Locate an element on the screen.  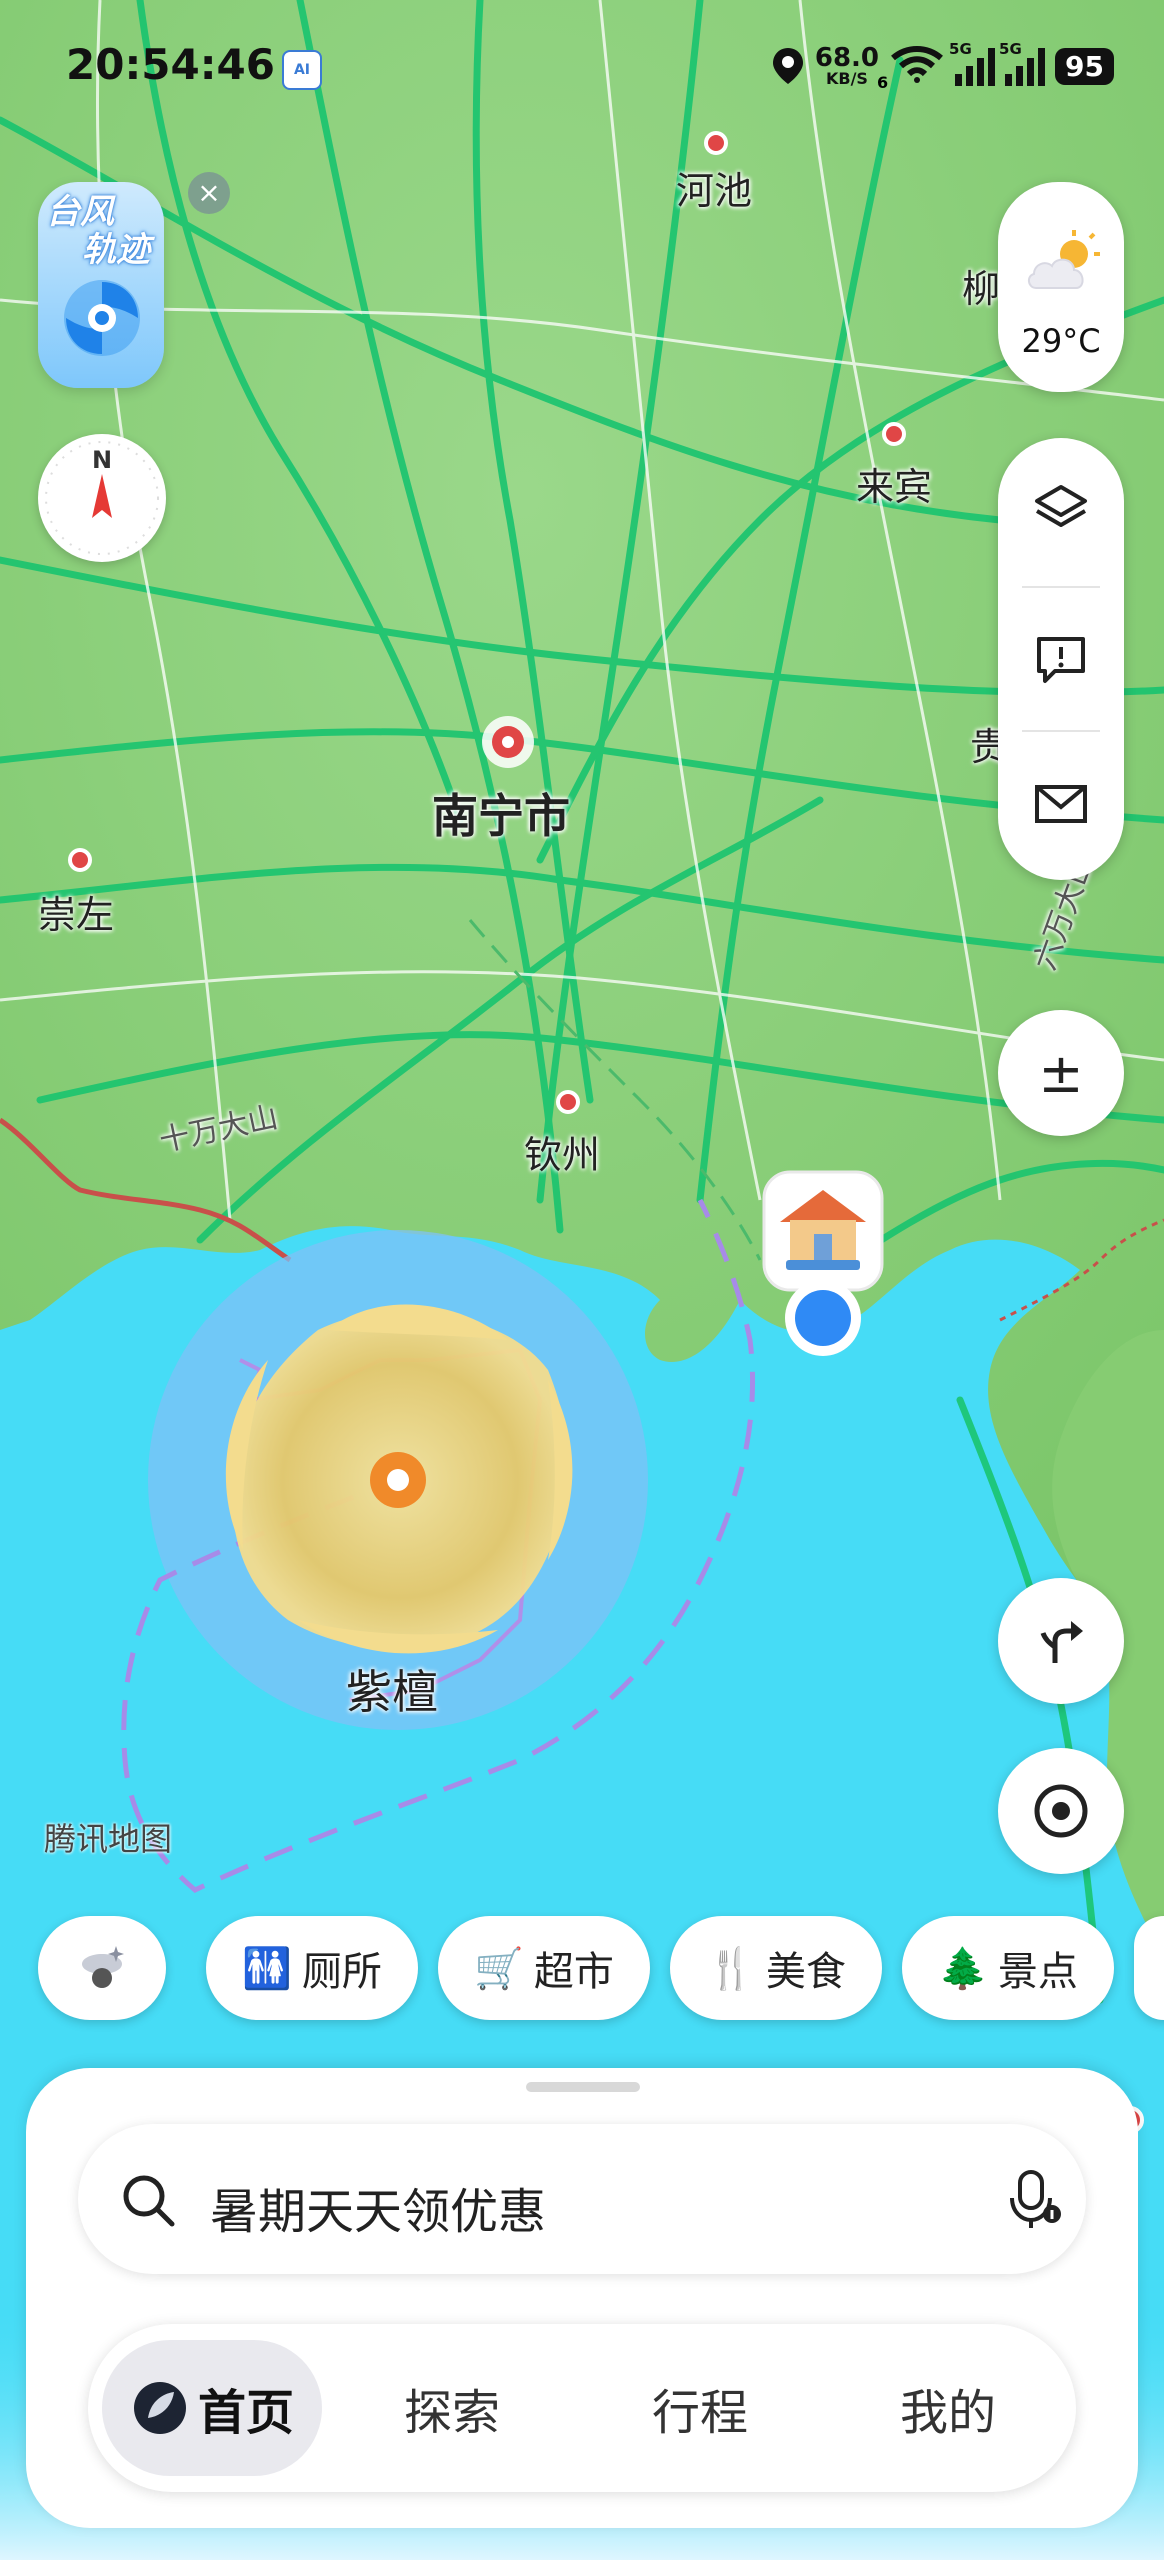
weather-widget: 29°C is located at coordinates (1061, 287).